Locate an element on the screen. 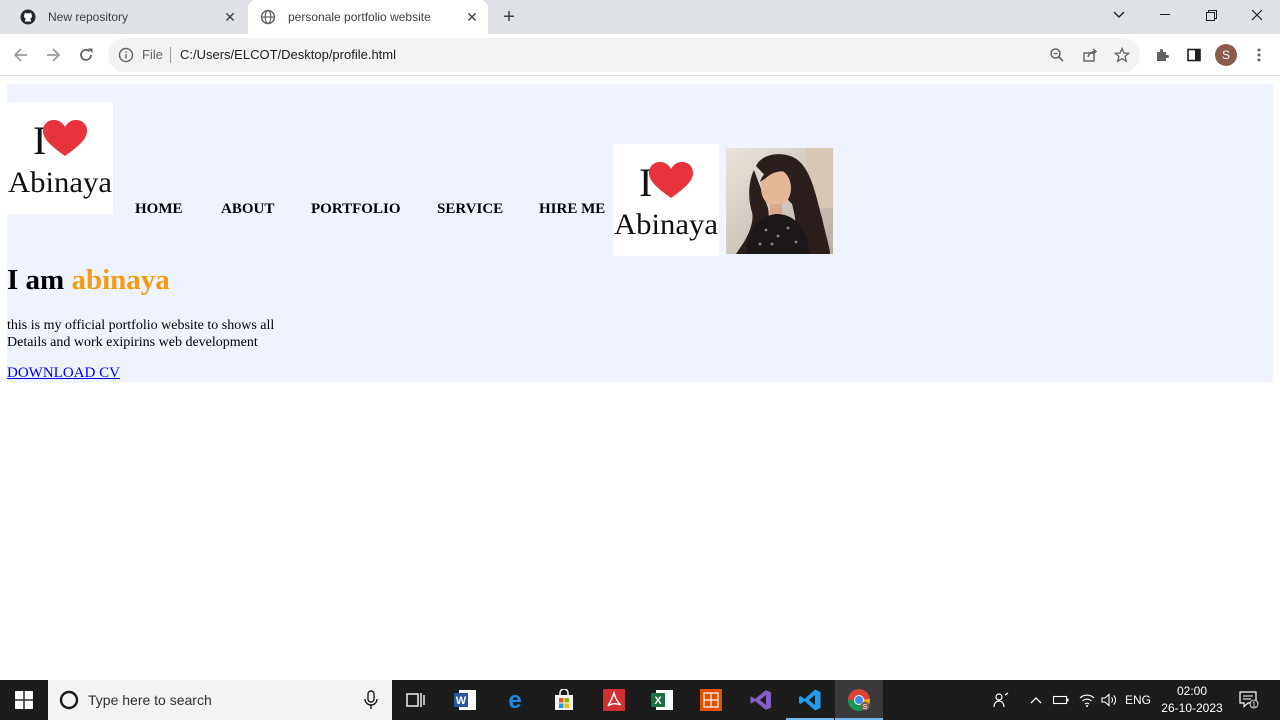 The height and width of the screenshot is (720, 1280). clock-date: 26-10-2023 is located at coordinates (1192, 708).